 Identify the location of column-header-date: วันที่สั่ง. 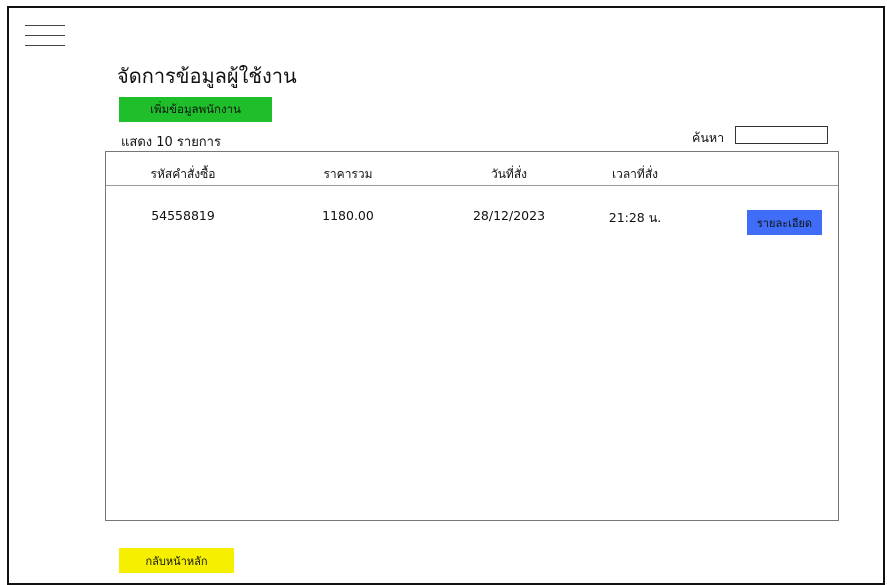
(509, 174).